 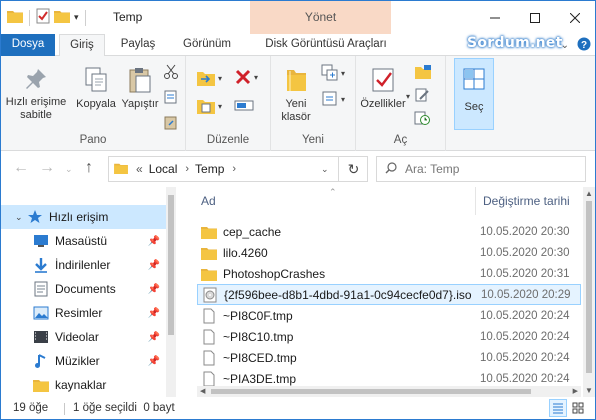 I want to click on copy-icon, so click(x=96, y=79).